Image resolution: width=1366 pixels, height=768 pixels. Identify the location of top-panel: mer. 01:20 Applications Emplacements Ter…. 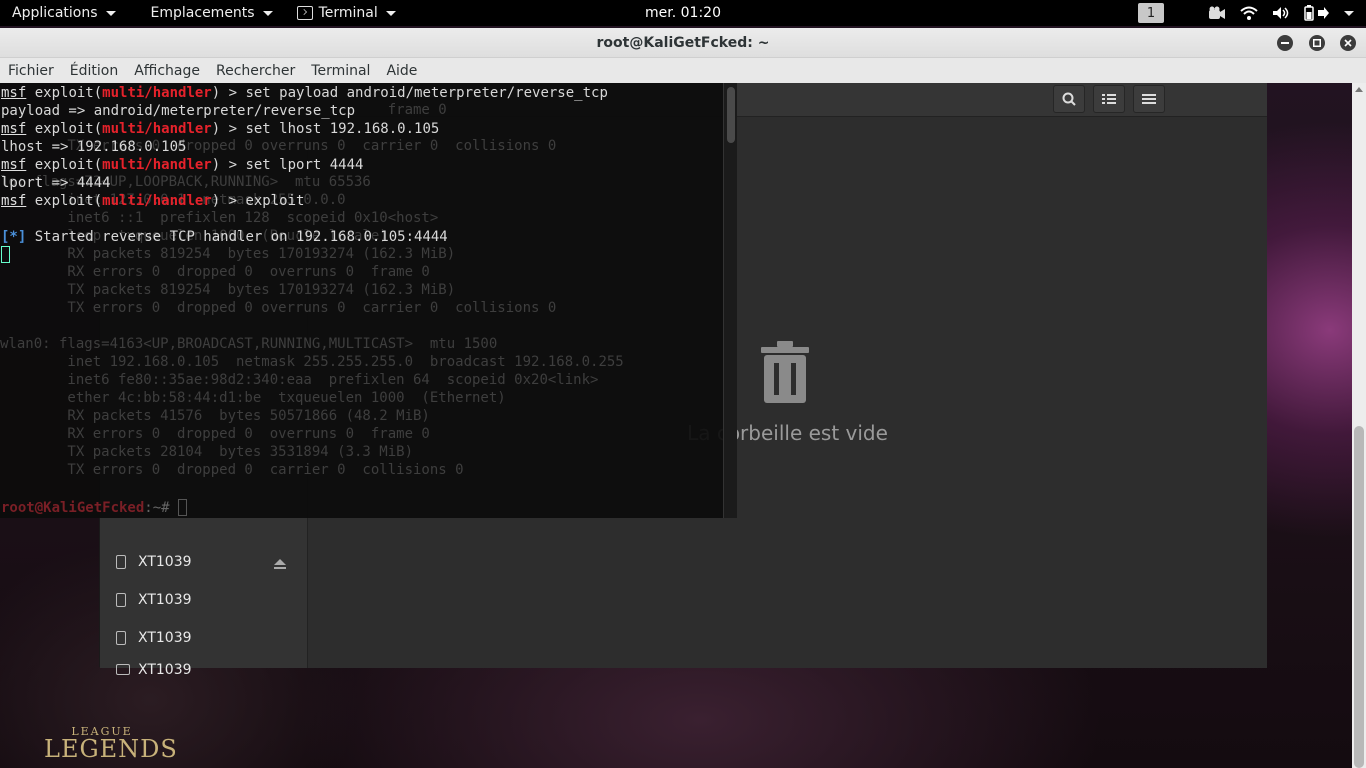
(683, 13).